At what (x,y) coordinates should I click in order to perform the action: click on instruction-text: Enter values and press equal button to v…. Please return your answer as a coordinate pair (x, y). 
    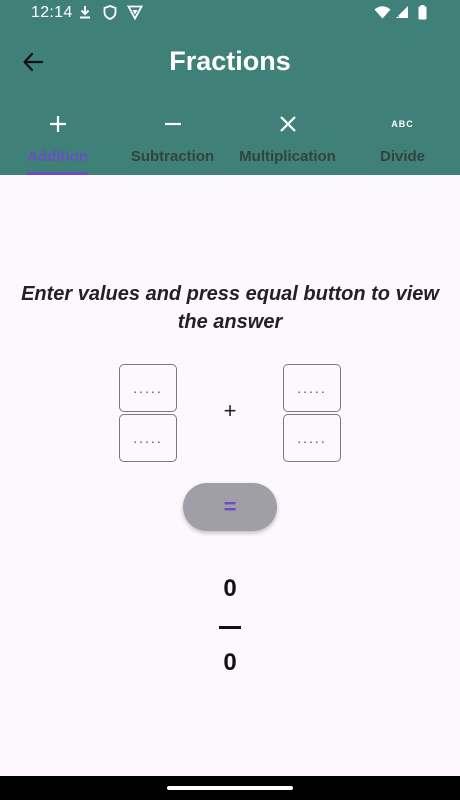
    Looking at the image, I should click on (230, 308).